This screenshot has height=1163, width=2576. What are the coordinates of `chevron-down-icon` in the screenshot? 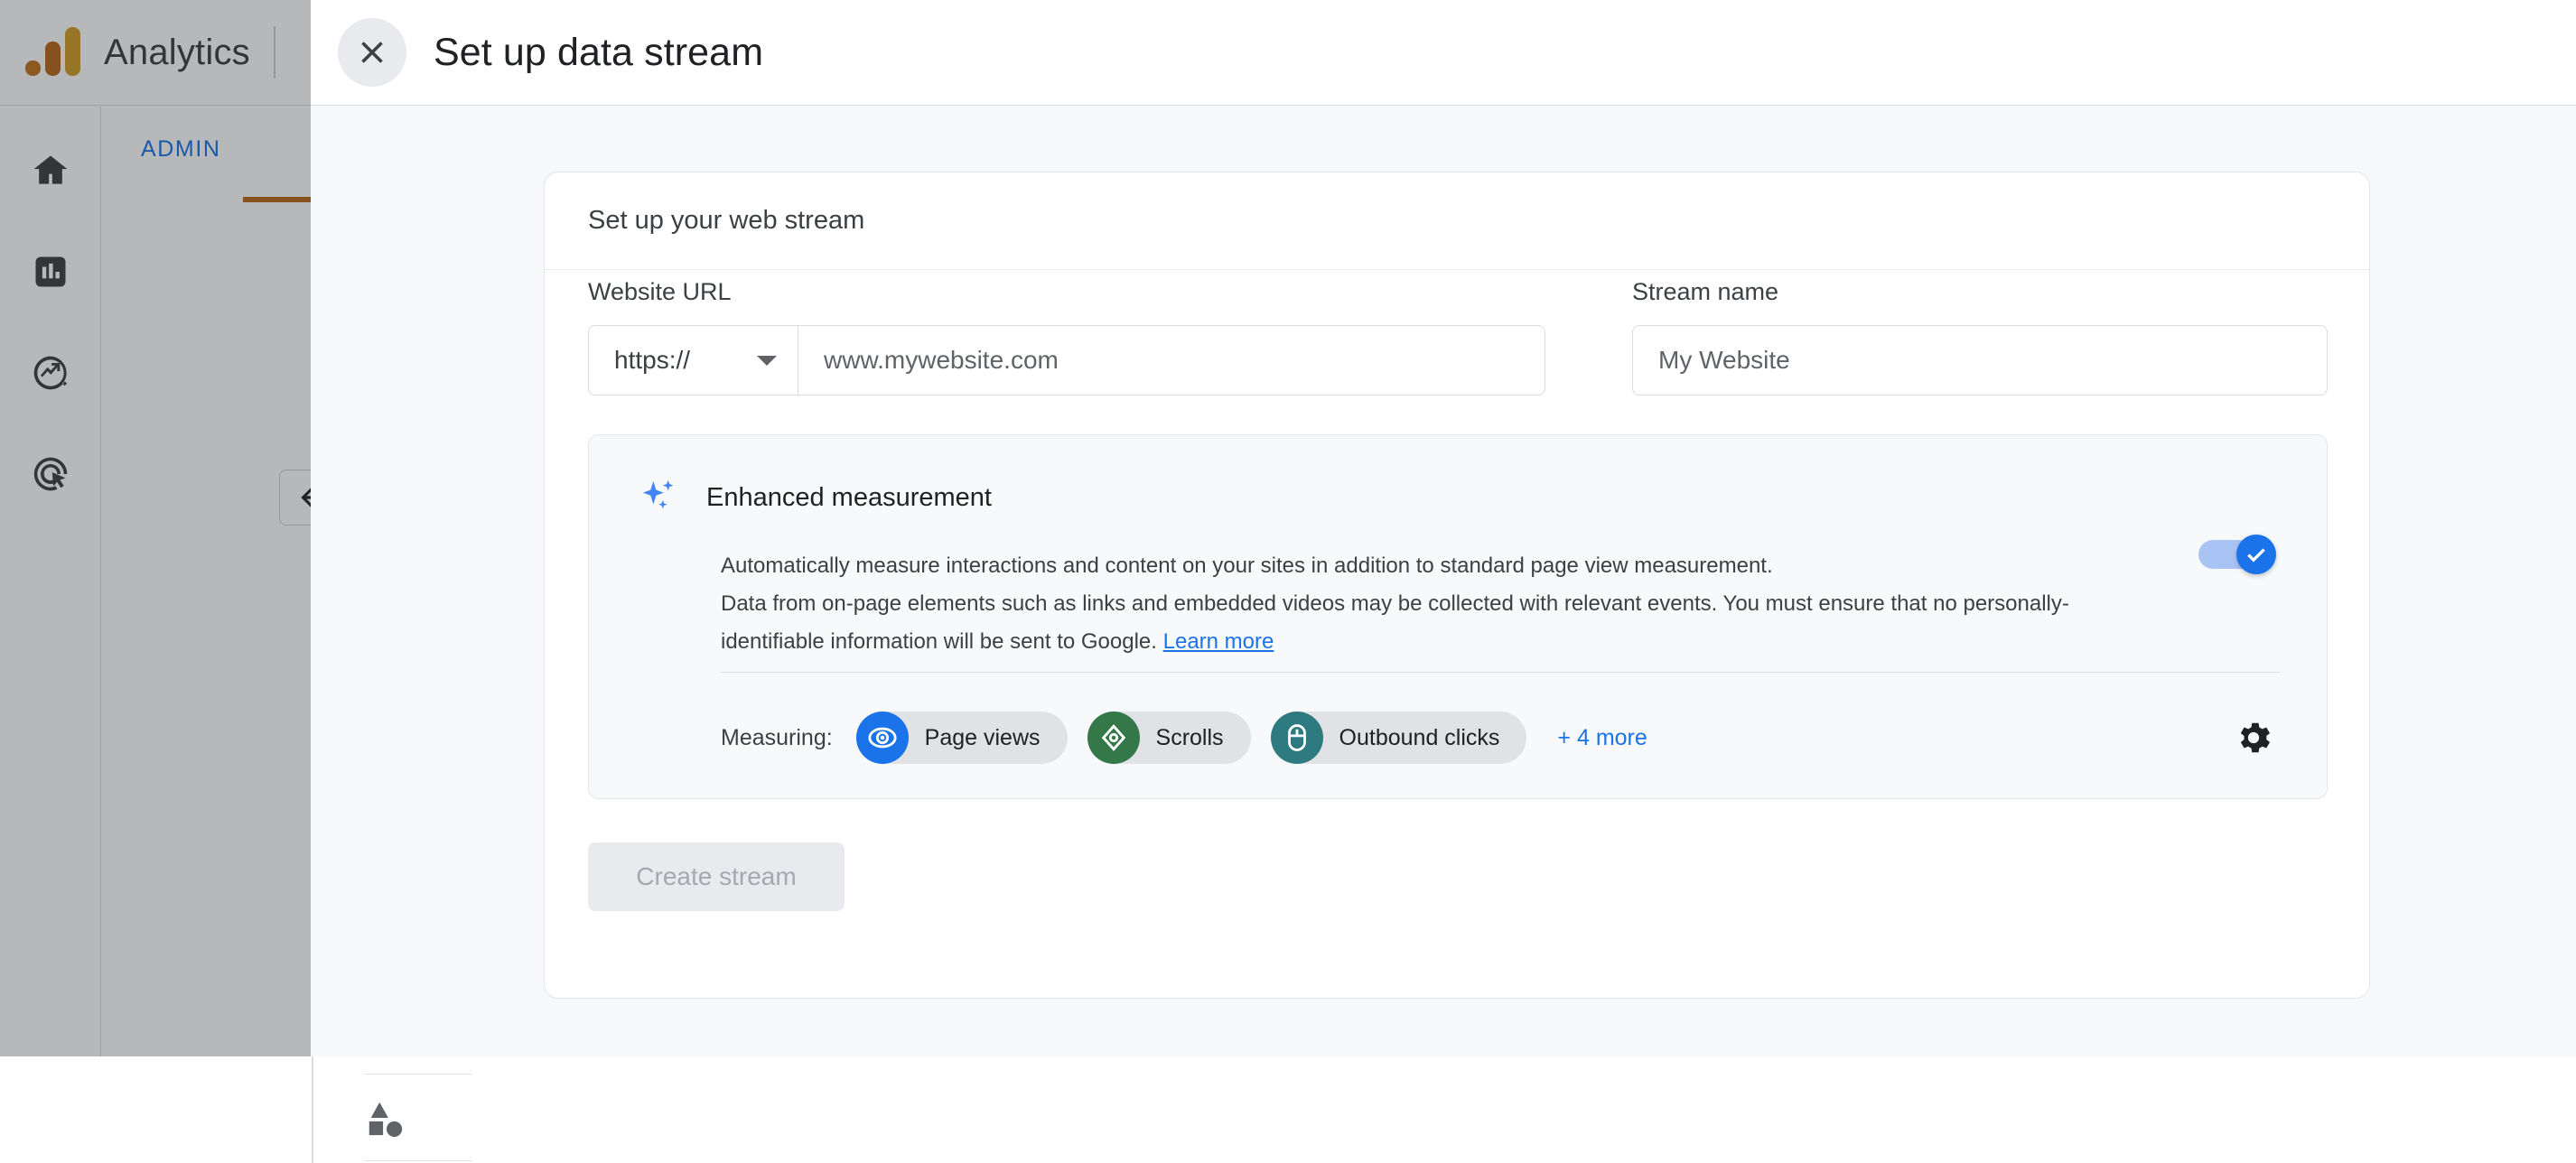 It's located at (767, 361).